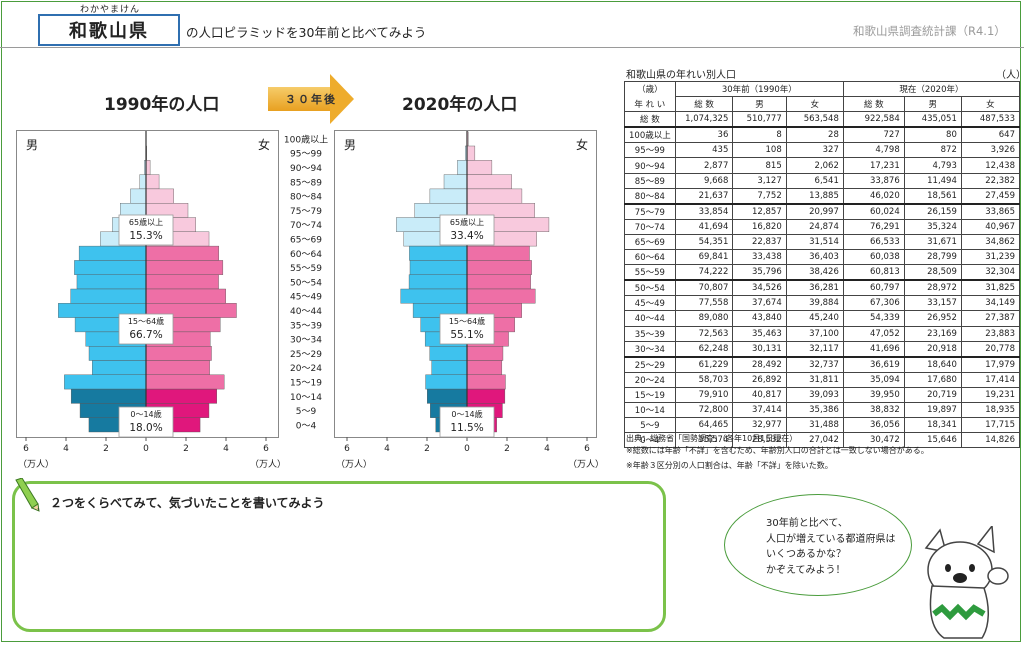 The image size is (1024, 645). Describe the element at coordinates (873, 242) in the screenshot. I see `table-cell: 66,533` at that location.